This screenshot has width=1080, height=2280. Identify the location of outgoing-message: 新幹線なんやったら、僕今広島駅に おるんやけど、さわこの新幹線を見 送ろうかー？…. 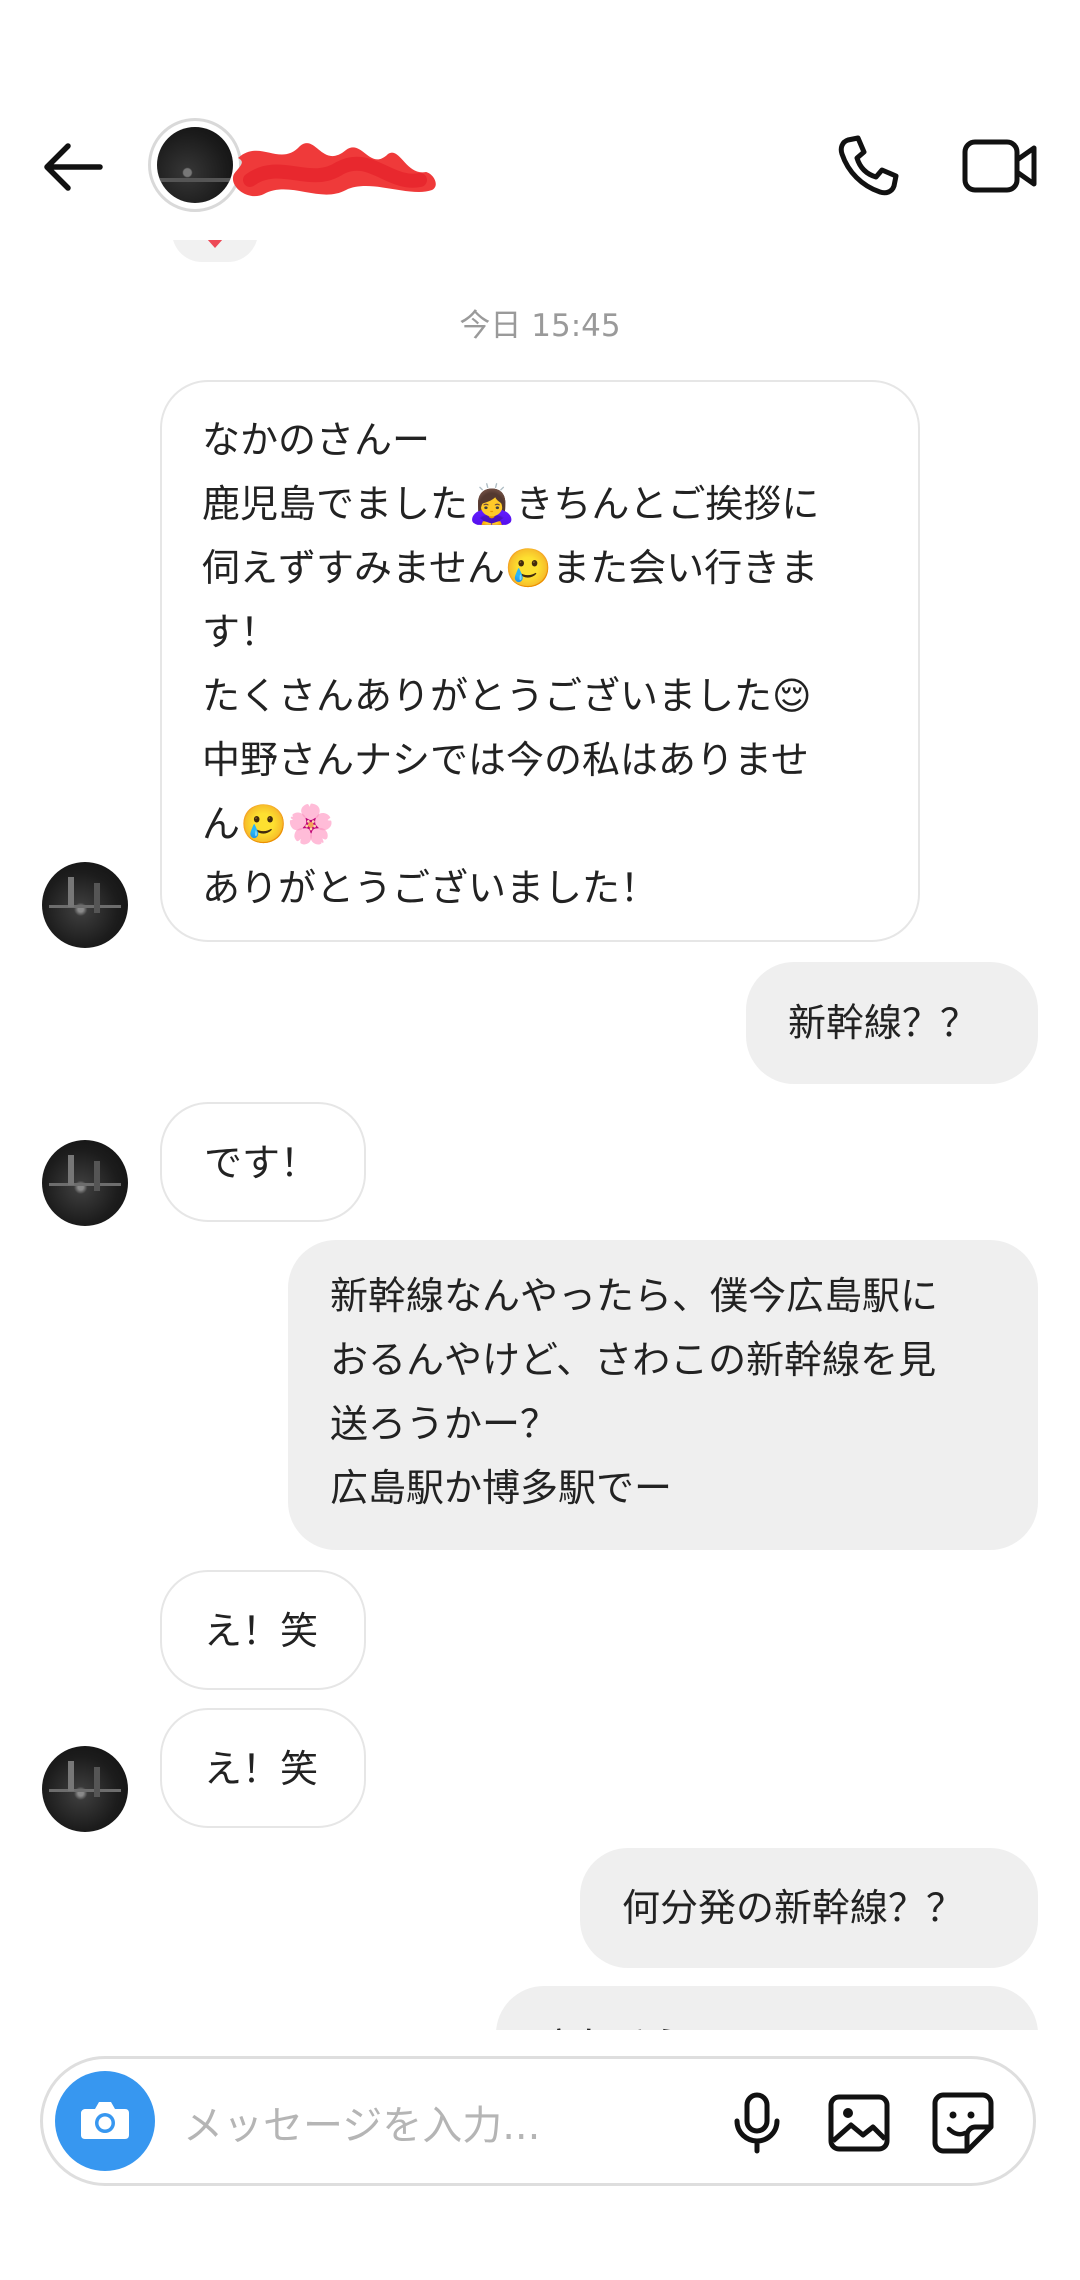
(663, 1395).